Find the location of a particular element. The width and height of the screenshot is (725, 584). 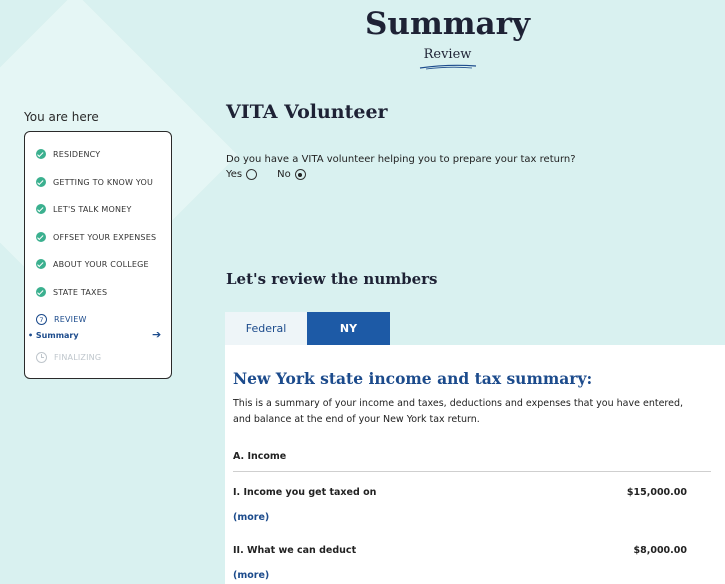

more-link-taxed-income: (more) is located at coordinates (251, 517).